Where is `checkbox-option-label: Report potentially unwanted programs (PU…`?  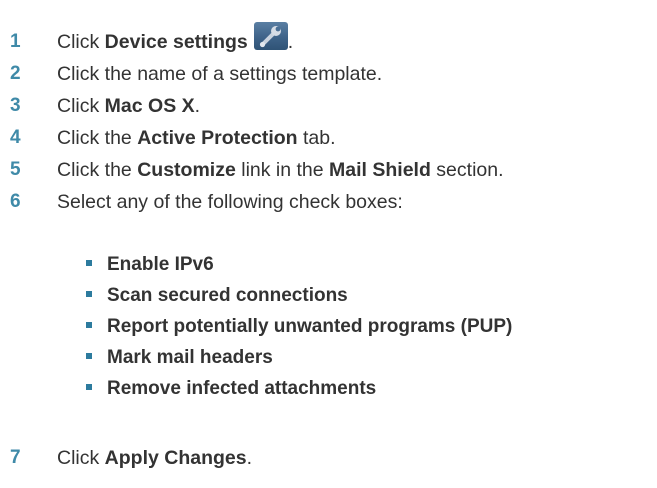 checkbox-option-label: Report potentially unwanted programs (PU… is located at coordinates (310, 326).